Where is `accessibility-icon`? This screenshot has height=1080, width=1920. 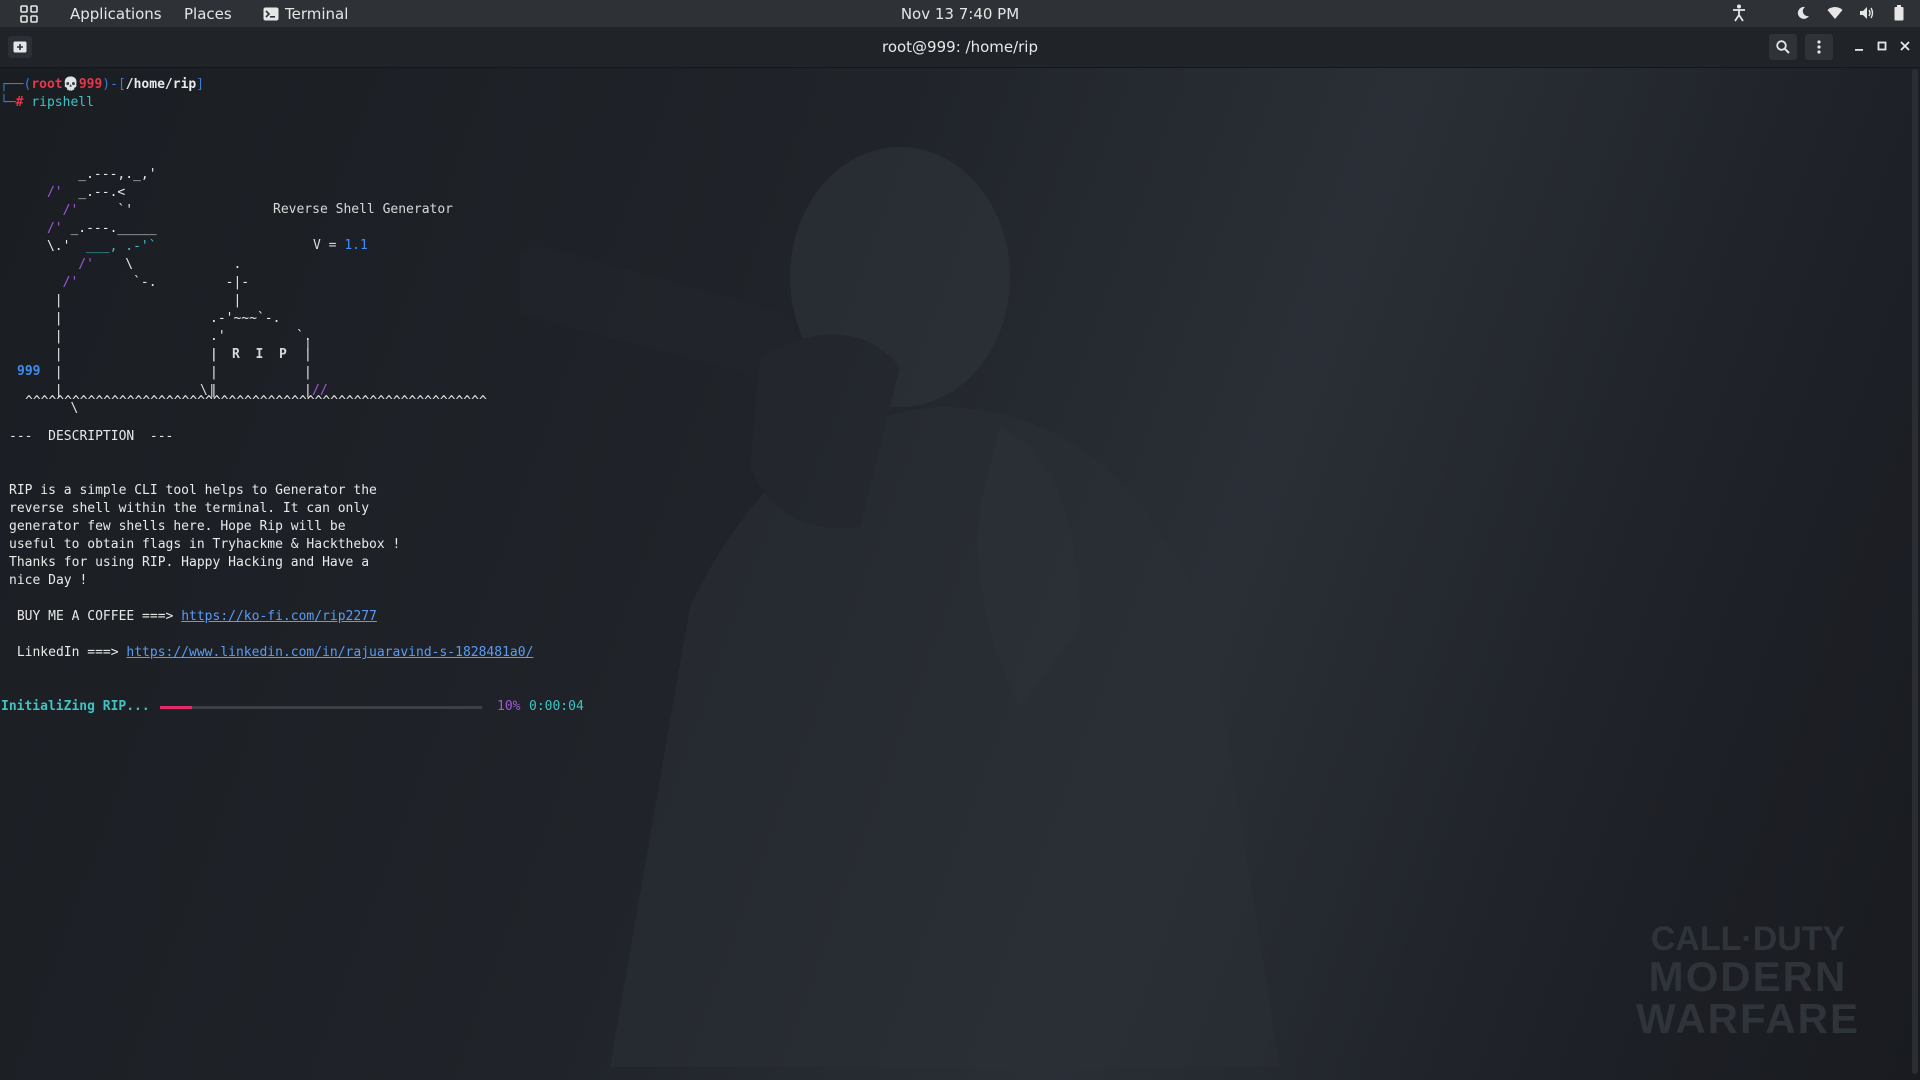
accessibility-icon is located at coordinates (1739, 13).